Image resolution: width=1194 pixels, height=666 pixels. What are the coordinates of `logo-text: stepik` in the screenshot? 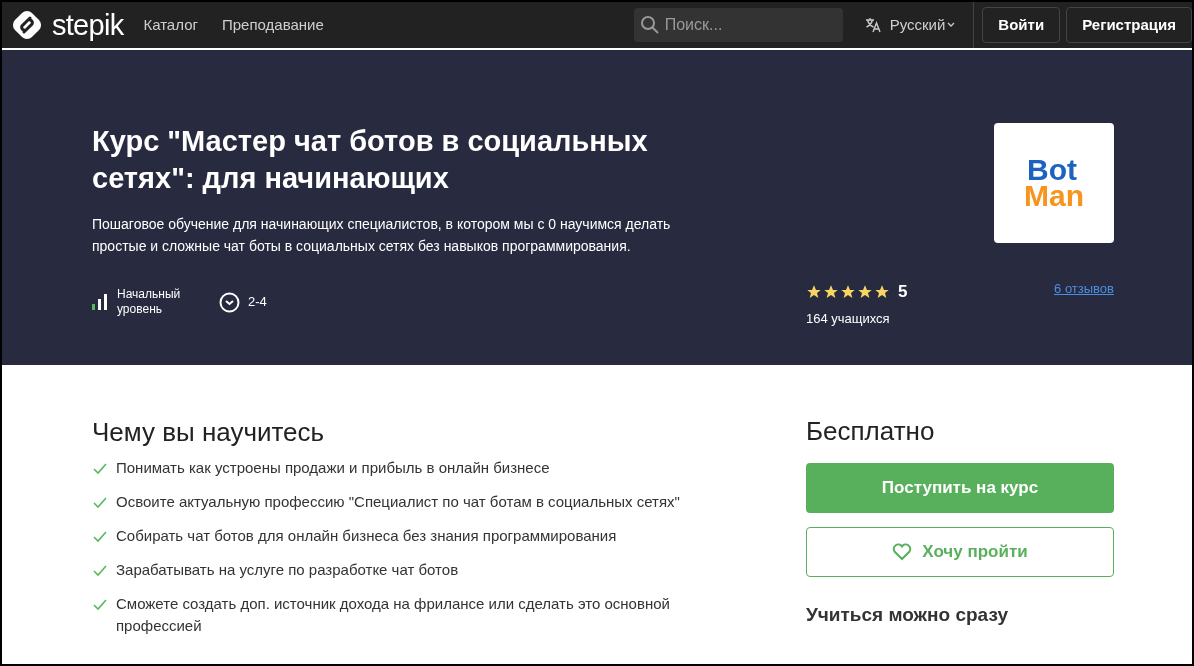 It's located at (88, 25).